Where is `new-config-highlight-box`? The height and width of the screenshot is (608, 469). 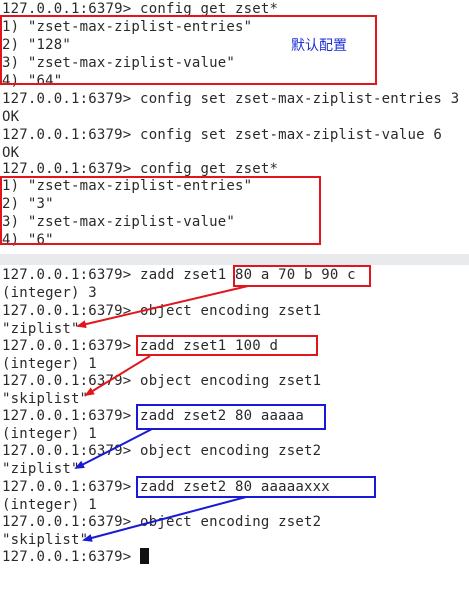
new-config-highlight-box is located at coordinates (160, 210).